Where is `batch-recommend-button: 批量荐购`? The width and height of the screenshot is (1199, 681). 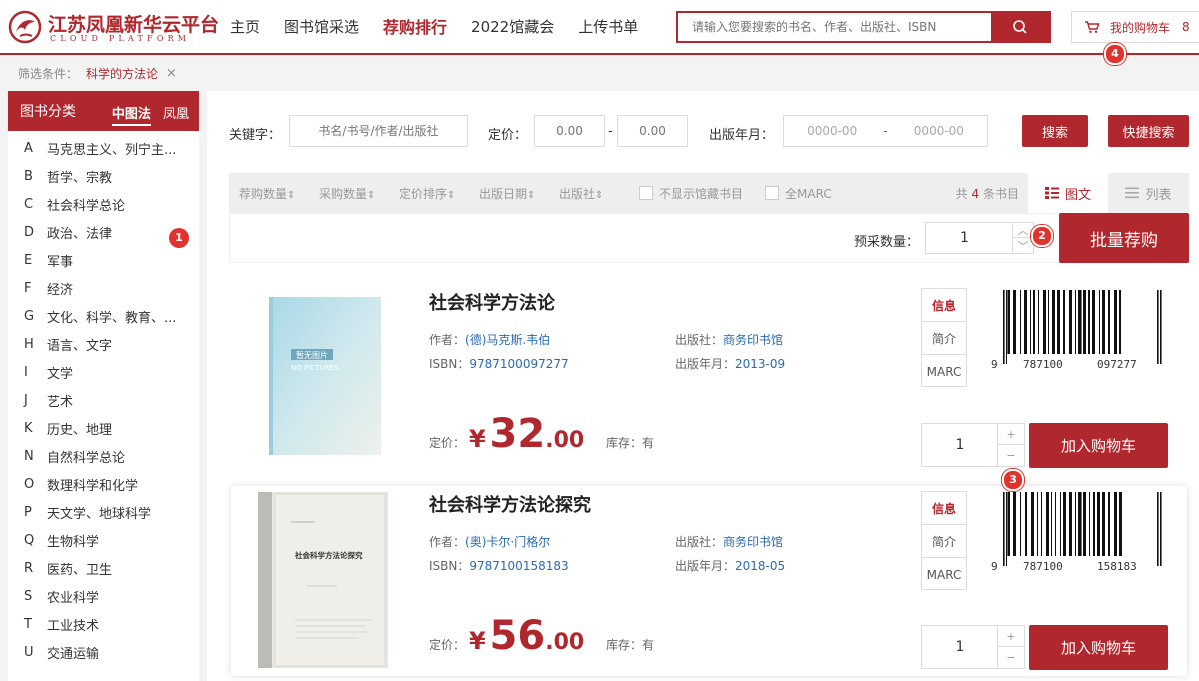
batch-recommend-button: 批量荐购 is located at coordinates (1124, 238).